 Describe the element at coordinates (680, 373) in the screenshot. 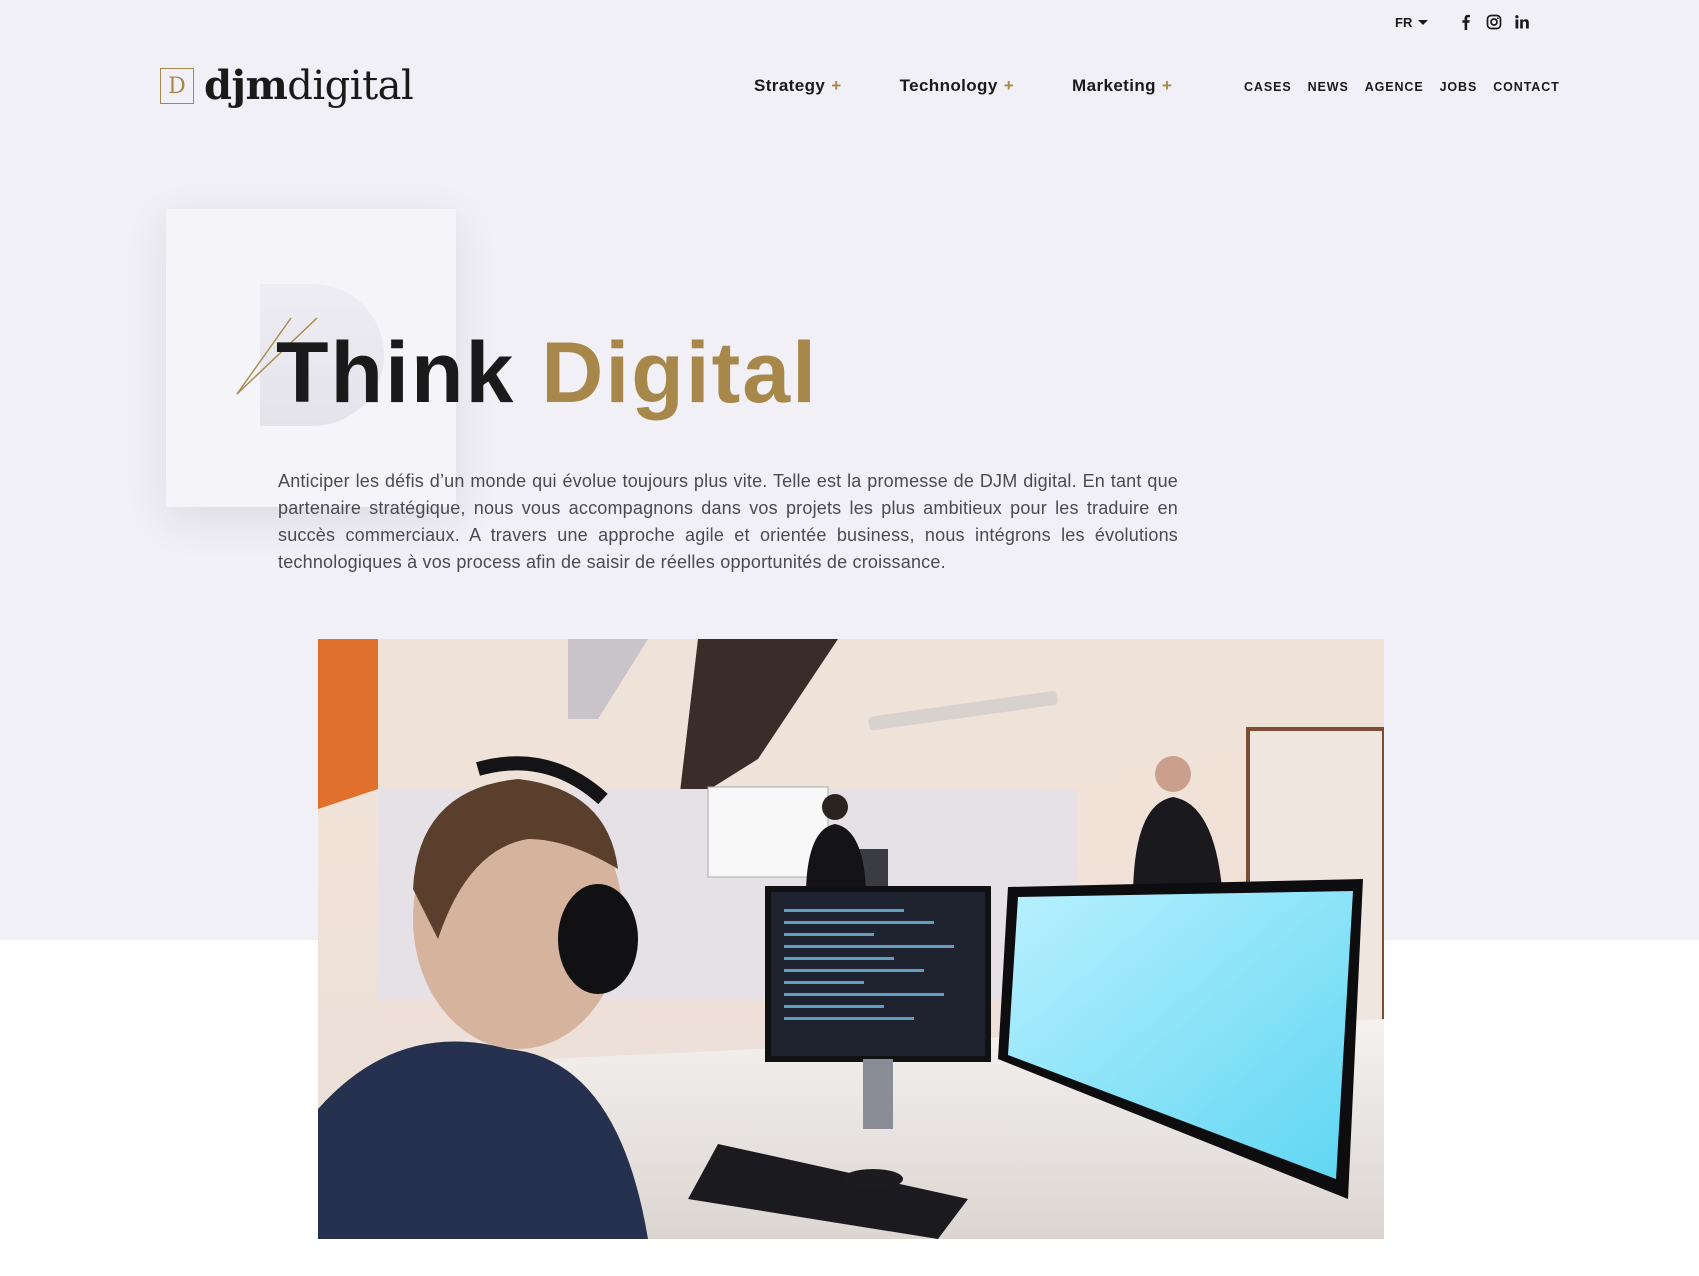

I see `hero-title-gold: Digital` at that location.